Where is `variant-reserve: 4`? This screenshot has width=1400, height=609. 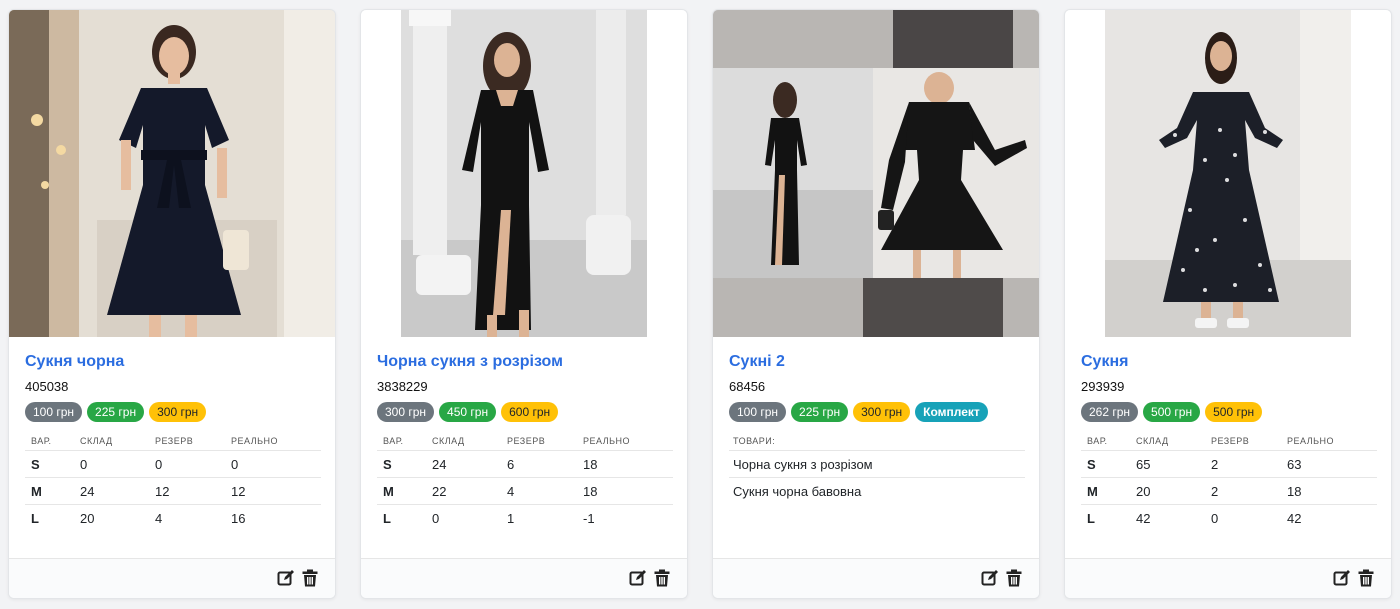 variant-reserve: 4 is located at coordinates (159, 518).